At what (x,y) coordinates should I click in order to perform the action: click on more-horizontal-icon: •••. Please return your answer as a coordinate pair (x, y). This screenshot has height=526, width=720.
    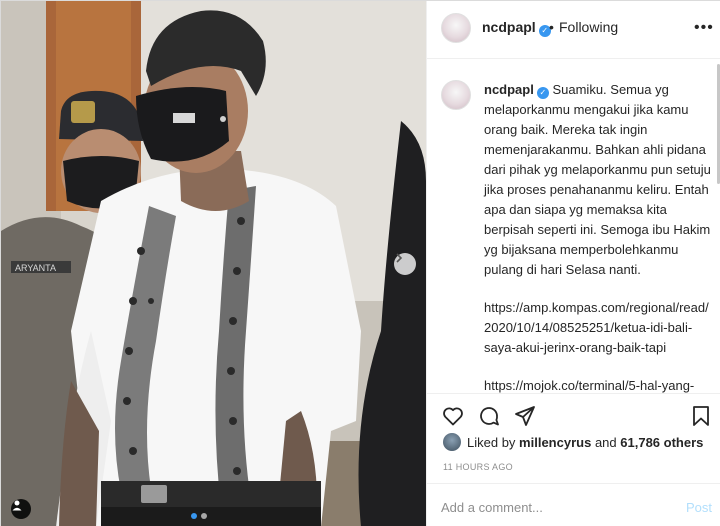
    Looking at the image, I should click on (704, 28).